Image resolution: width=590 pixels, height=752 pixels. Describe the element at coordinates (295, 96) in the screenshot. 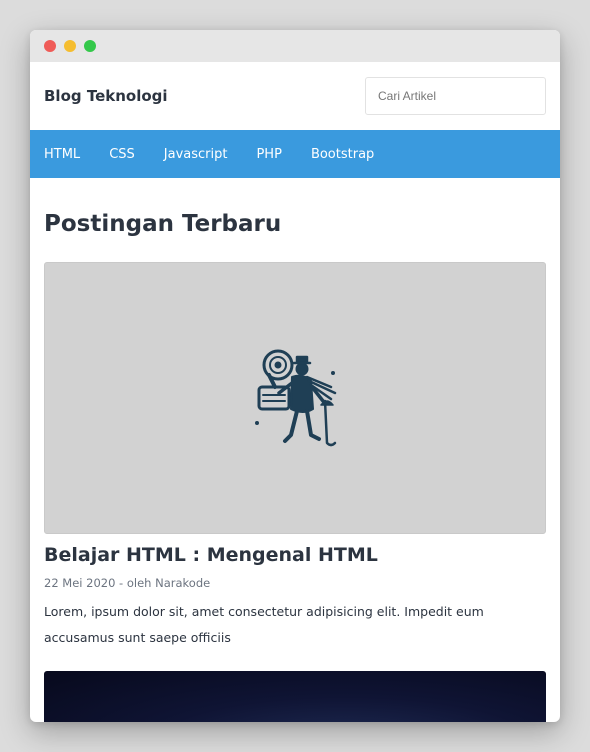

I see `site-header: Blog Teknologi` at that location.